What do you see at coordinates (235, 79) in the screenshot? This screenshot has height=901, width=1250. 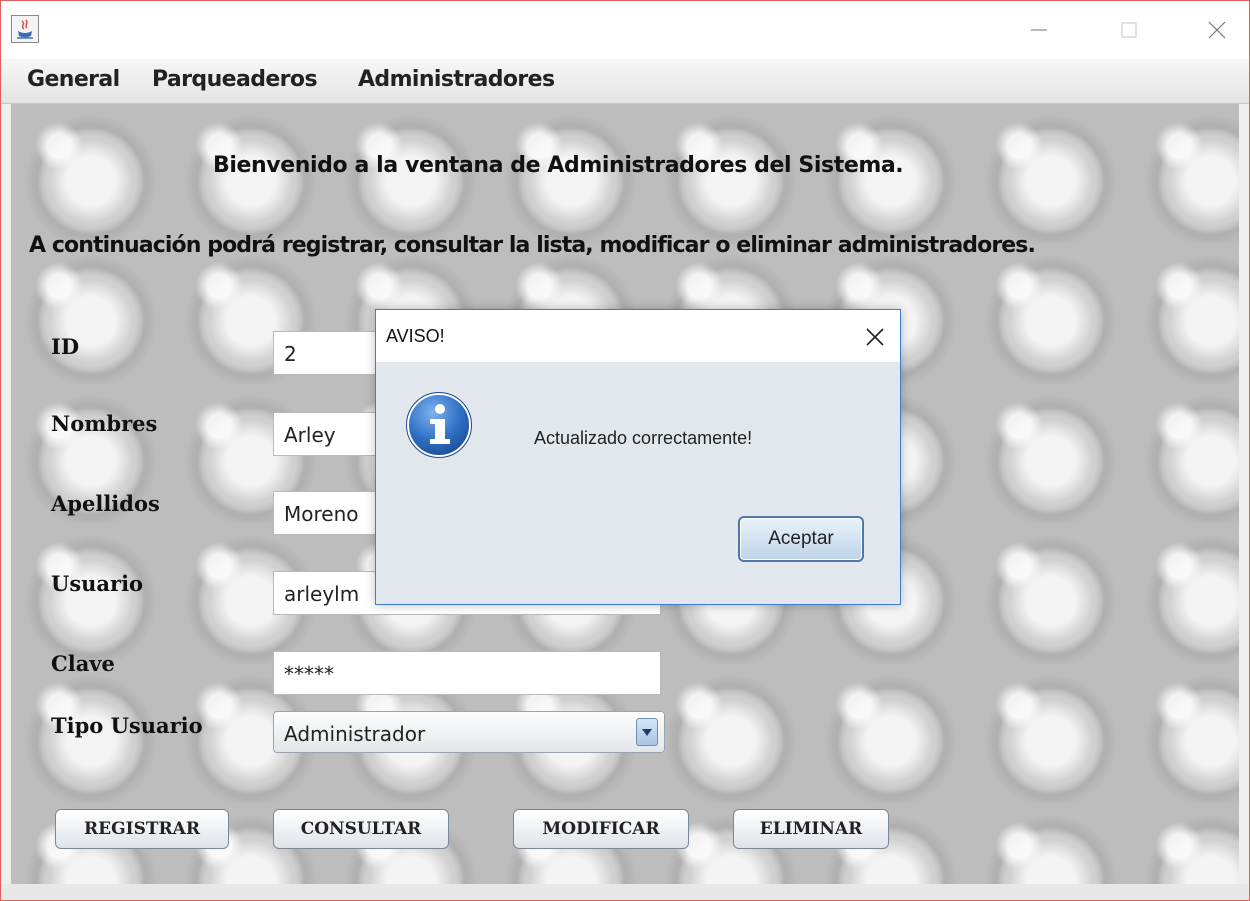 I see `menu-parqueaderos: Parqueaderos` at bounding box center [235, 79].